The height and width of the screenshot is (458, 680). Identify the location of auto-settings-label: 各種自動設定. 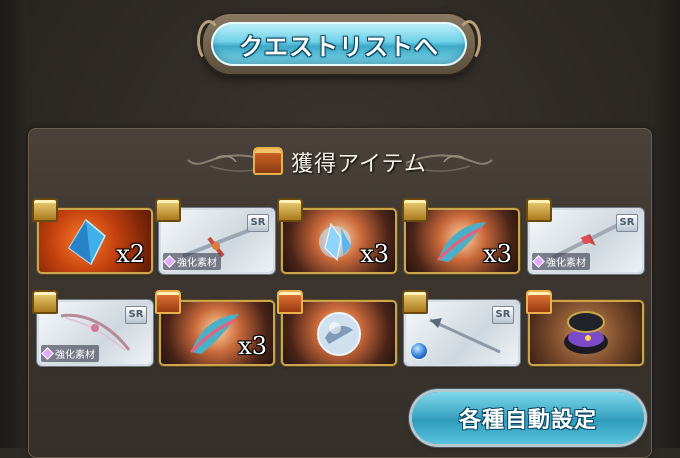
(527, 420).